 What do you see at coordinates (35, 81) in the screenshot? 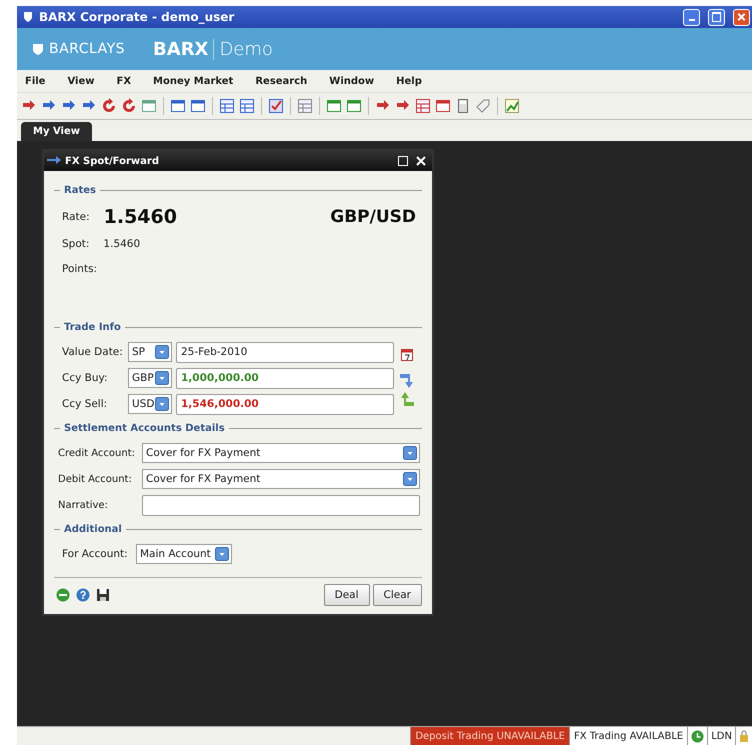
I see `menu-item: File` at bounding box center [35, 81].